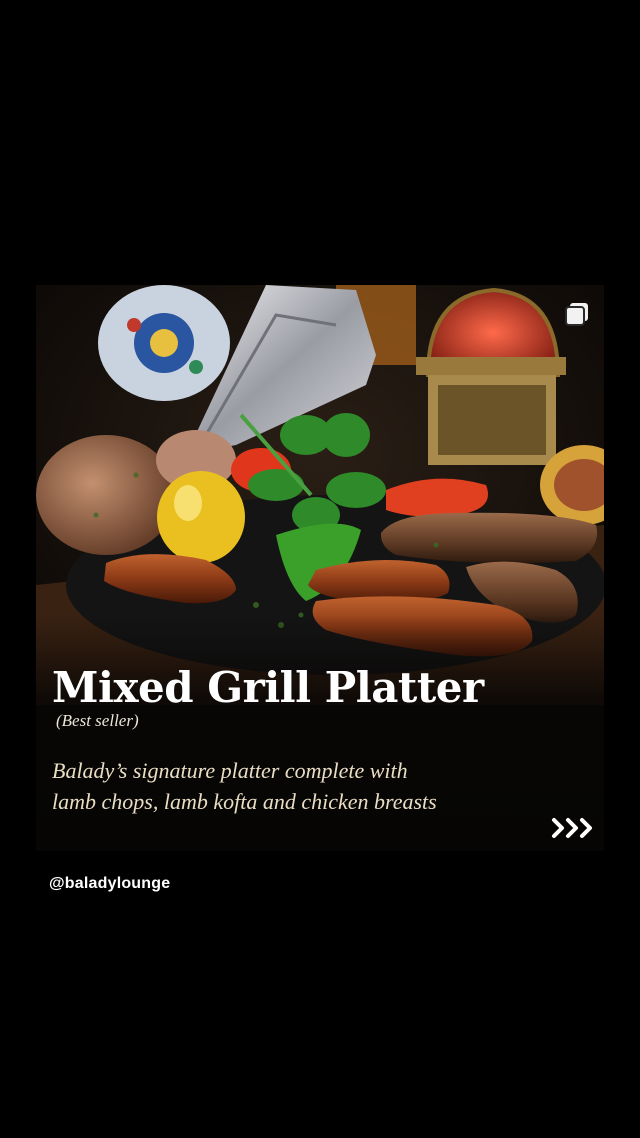  What do you see at coordinates (97, 720) in the screenshot?
I see `best-seller-label: (Best seller)` at bounding box center [97, 720].